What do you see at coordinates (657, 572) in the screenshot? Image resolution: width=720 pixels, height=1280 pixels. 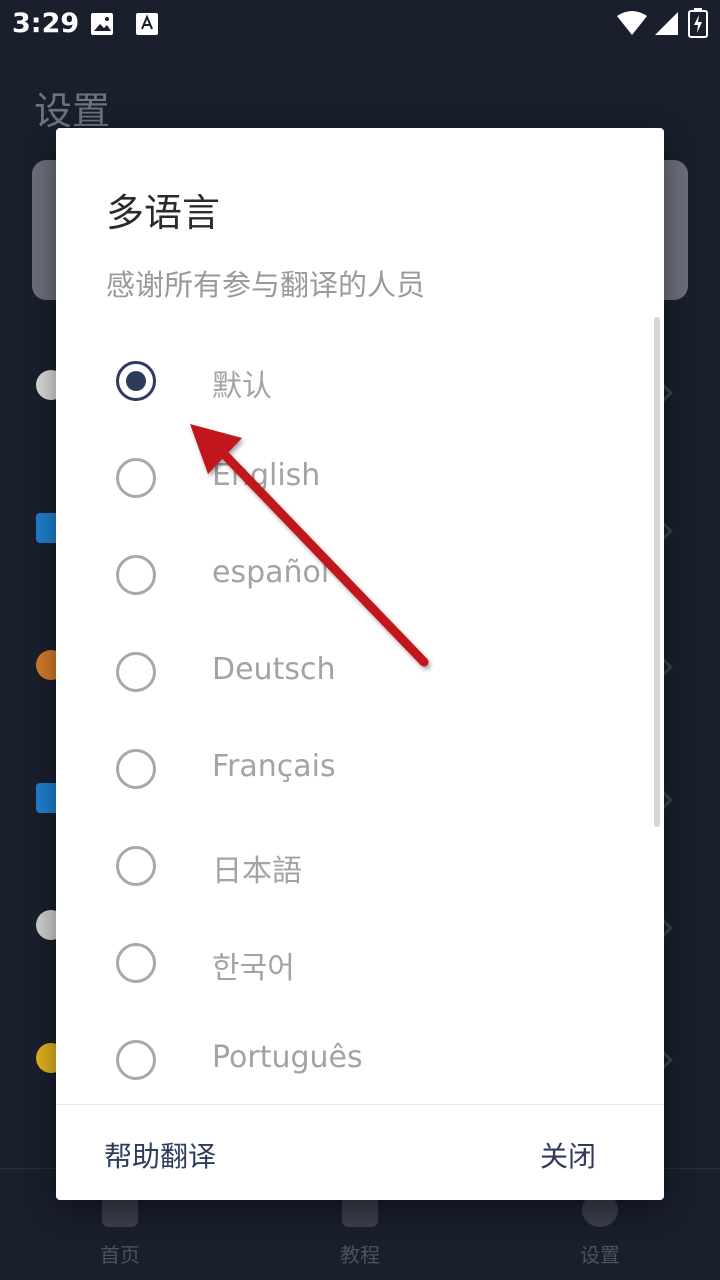 I see `scrollbar` at bounding box center [657, 572].